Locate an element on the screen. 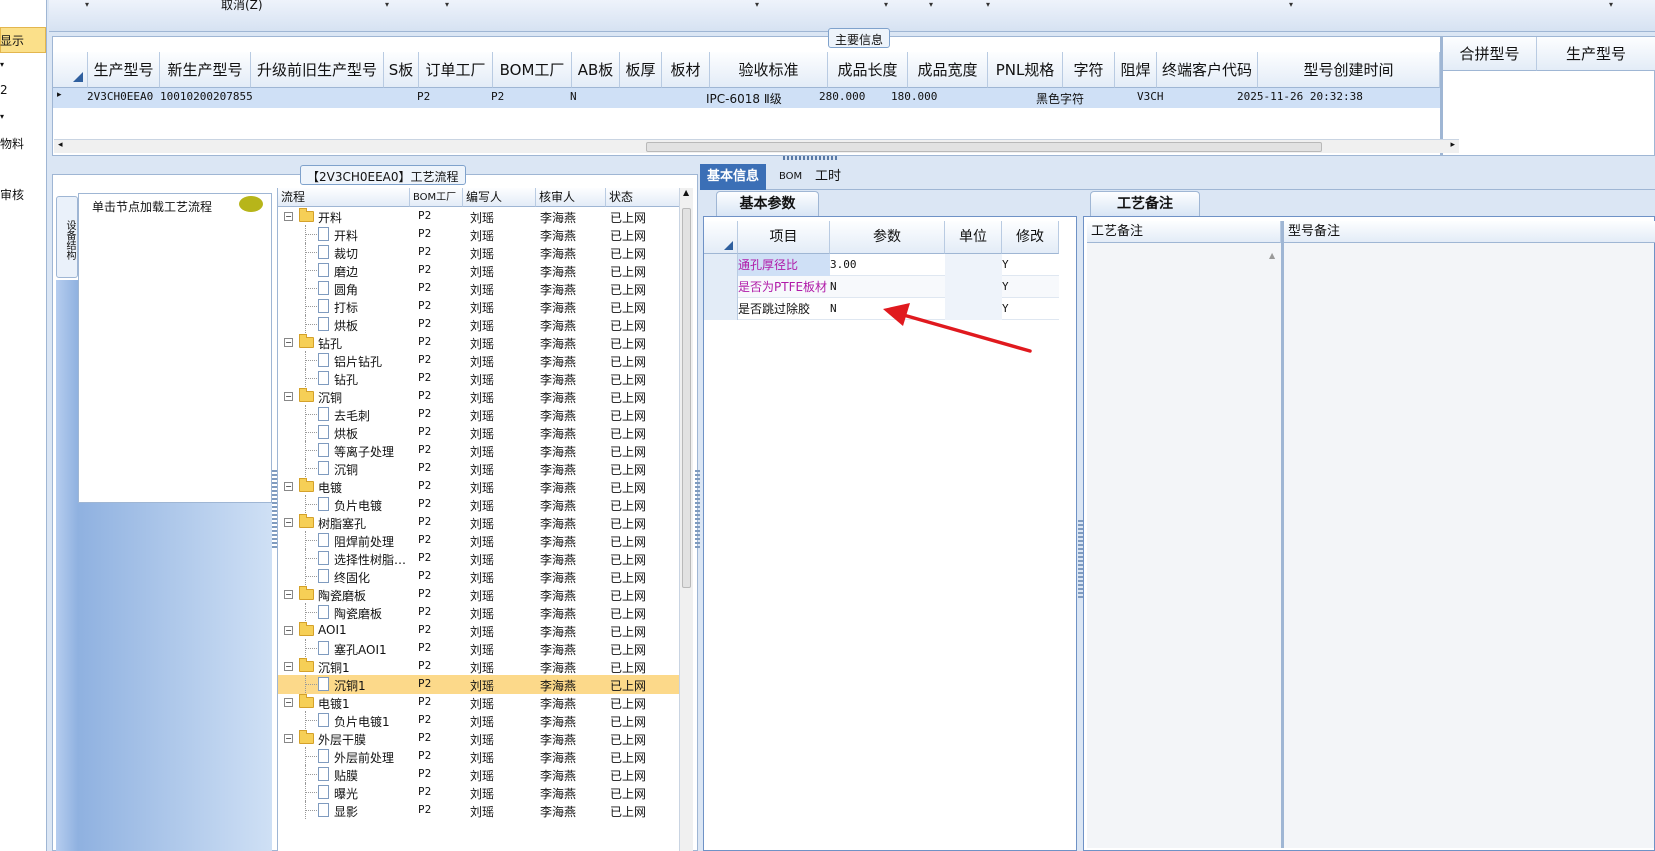 This screenshot has width=1655, height=851. tree-node-step: 外层前处理 P2 刘瑶 李海燕 已上网 is located at coordinates (478, 756).